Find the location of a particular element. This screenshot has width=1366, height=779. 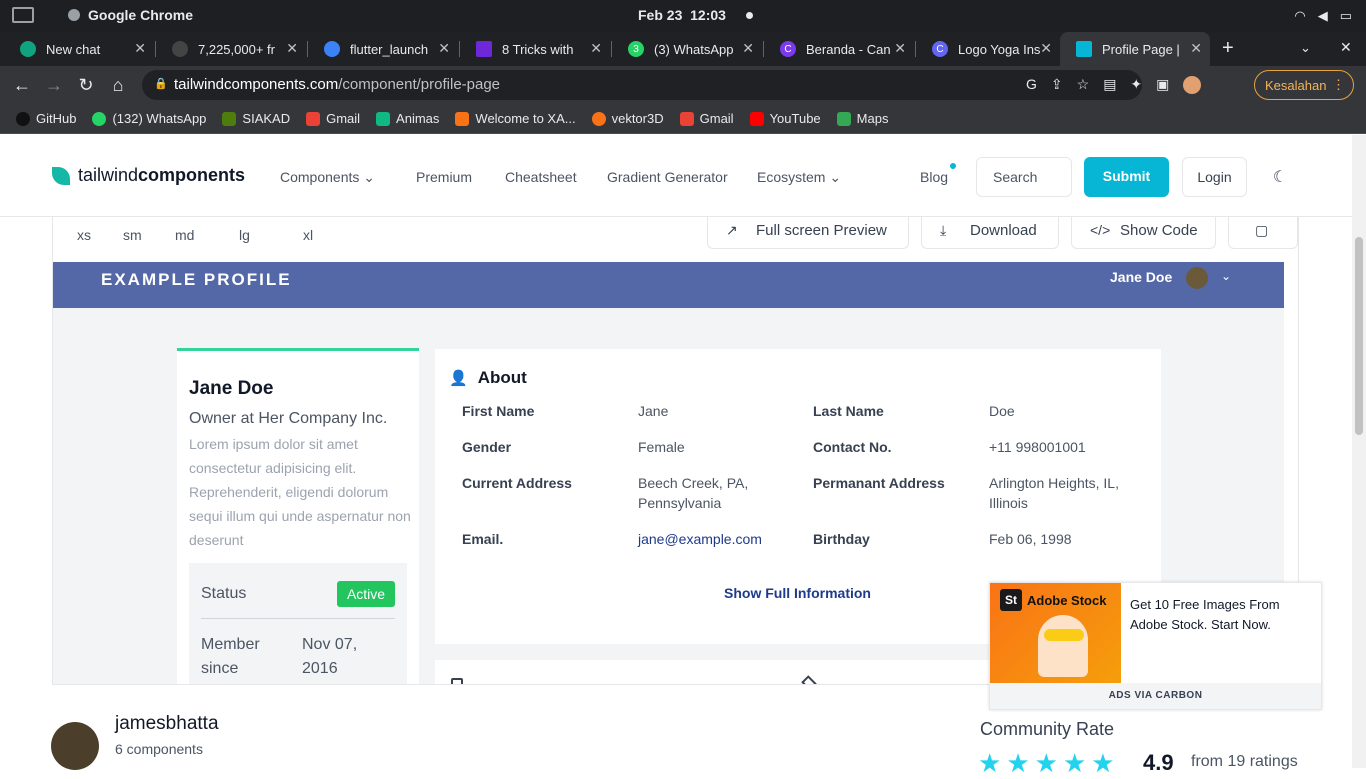

bookmark: (132) WhatsApp is located at coordinates (149, 118).